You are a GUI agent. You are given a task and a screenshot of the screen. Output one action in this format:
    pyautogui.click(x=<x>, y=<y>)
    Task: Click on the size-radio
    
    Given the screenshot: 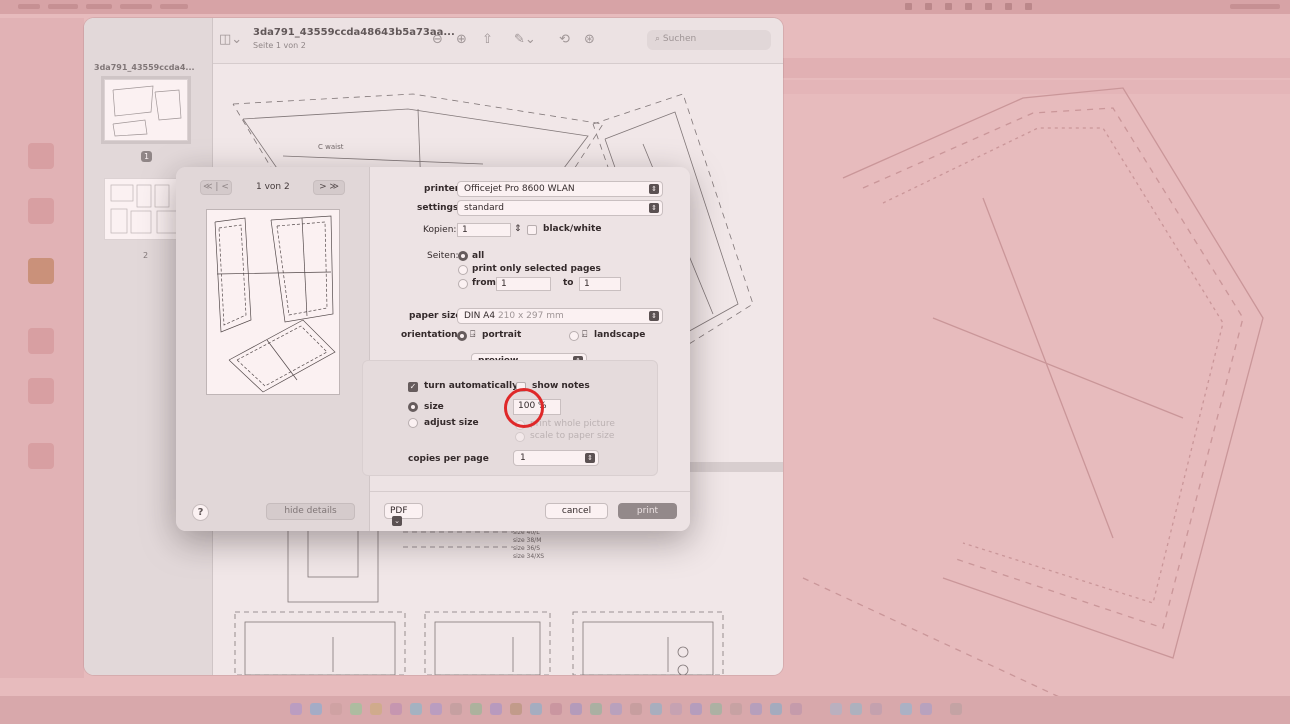 What is the action you would take?
    pyautogui.click(x=413, y=407)
    